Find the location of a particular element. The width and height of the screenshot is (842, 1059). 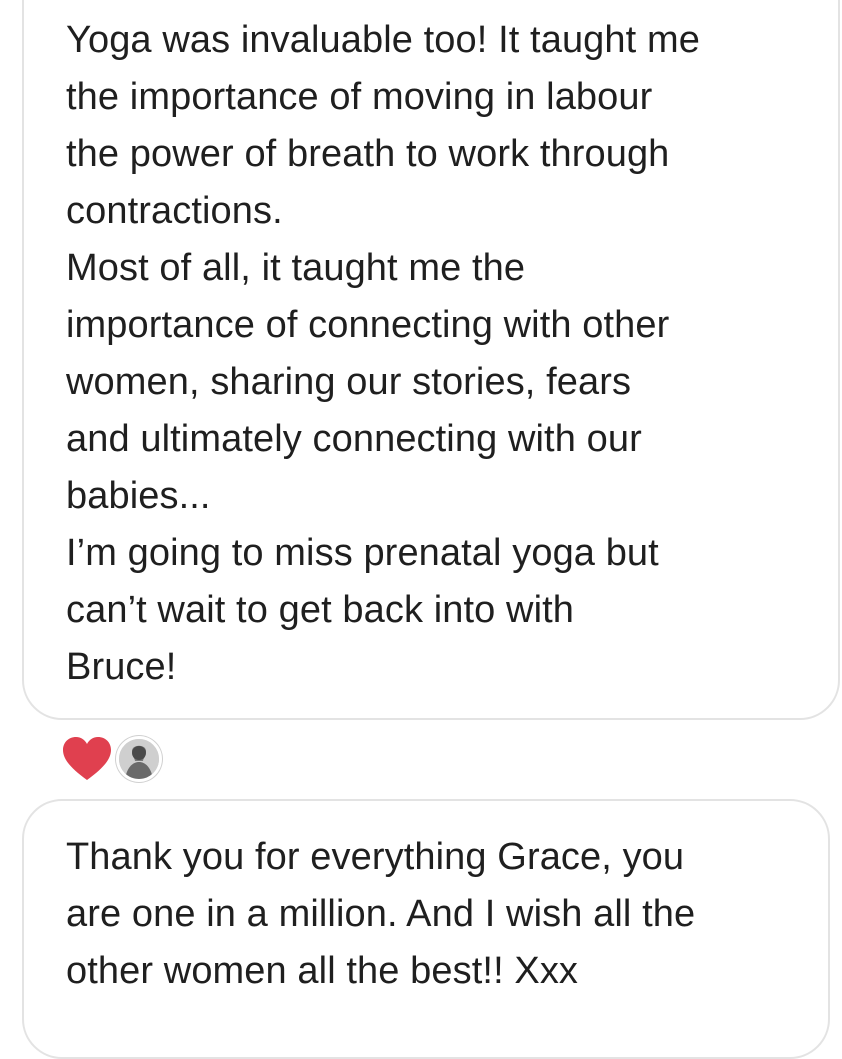

message-text-line: Most of all, it taught me the is located at coordinates (296, 268).